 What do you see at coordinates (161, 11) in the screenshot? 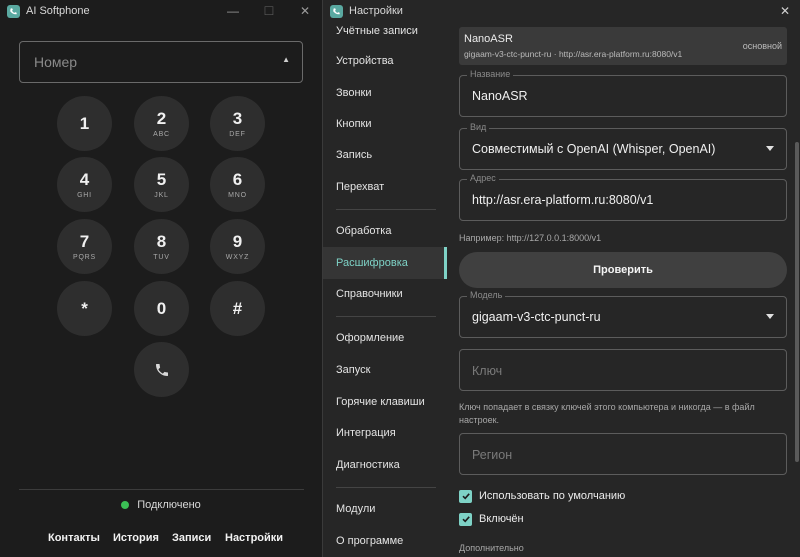
I see `phone-titlebar: AI Softphone — ☐ ✕` at bounding box center [161, 11].